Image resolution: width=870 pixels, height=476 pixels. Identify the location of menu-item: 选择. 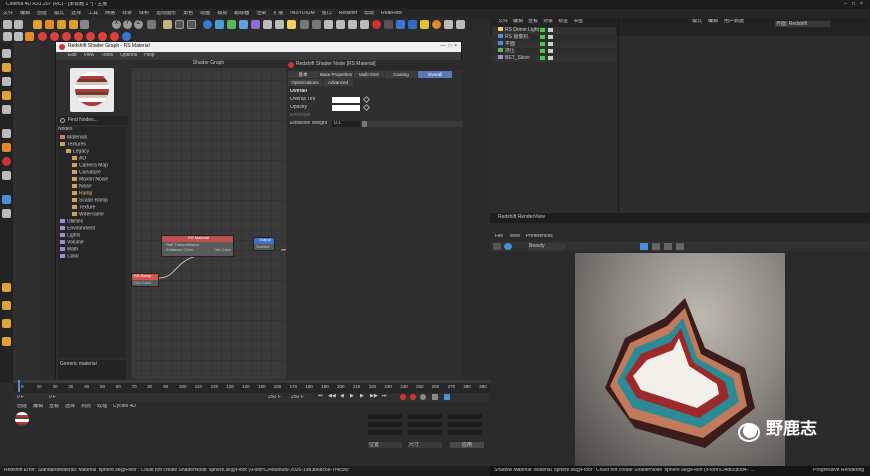
(76, 13).